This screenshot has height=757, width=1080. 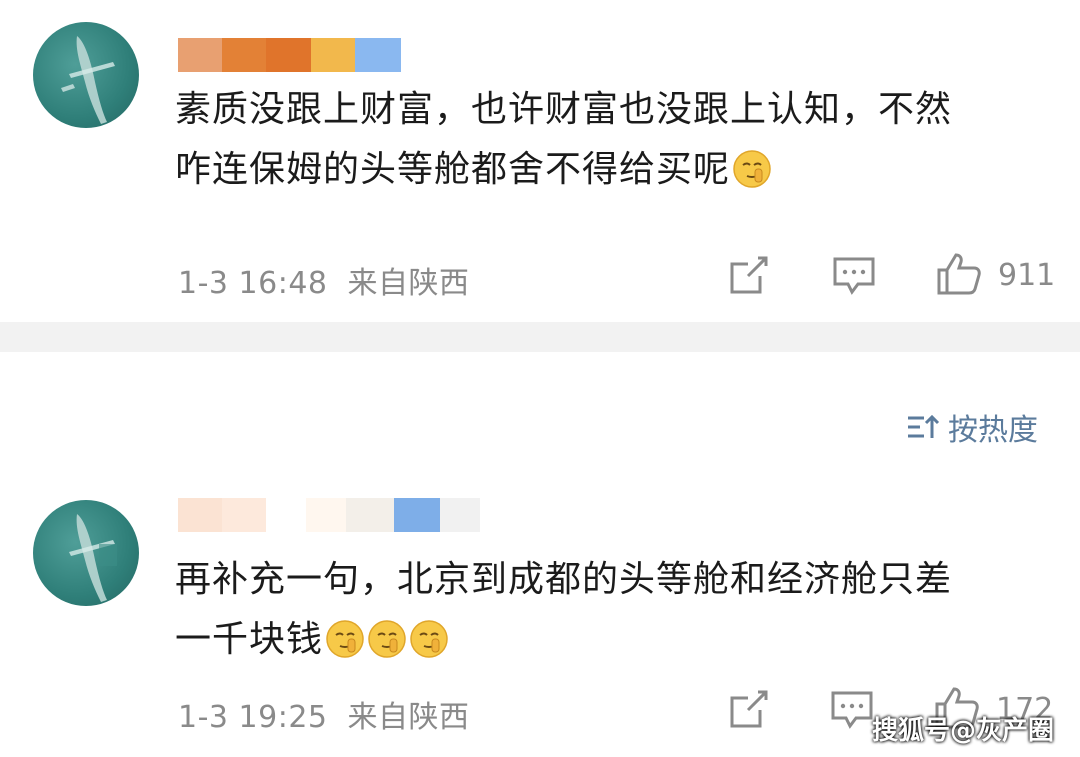 I want to click on comment-text: 再补充一句，北京到成都的头等舱和经济舱只差 一千块钱, so click(x=605, y=610).